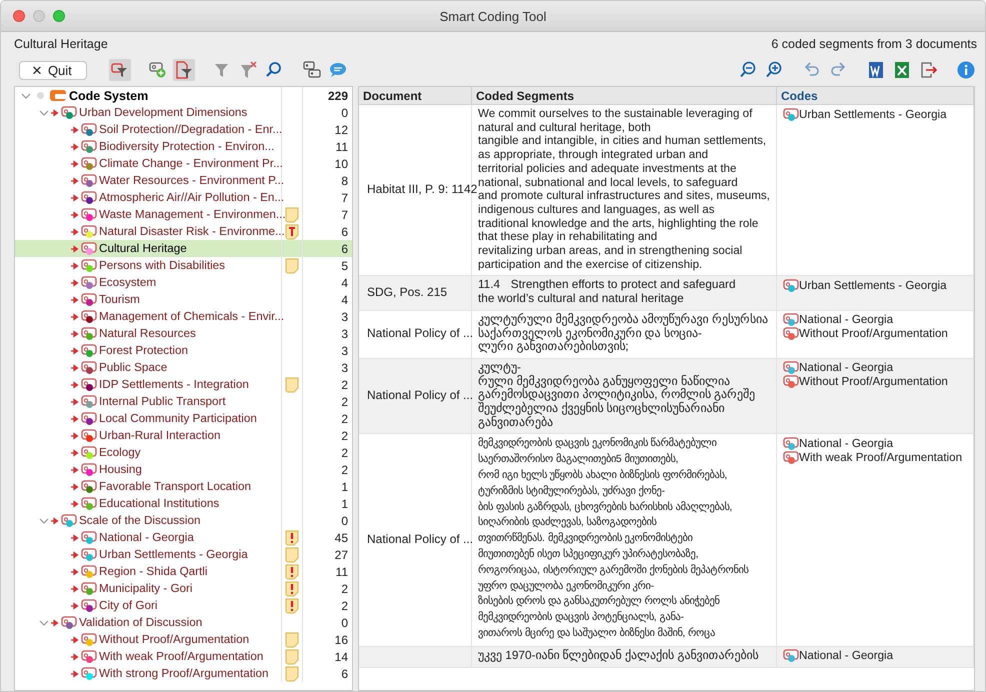 This screenshot has width=986, height=692. I want to click on code-count: 10, so click(341, 163).